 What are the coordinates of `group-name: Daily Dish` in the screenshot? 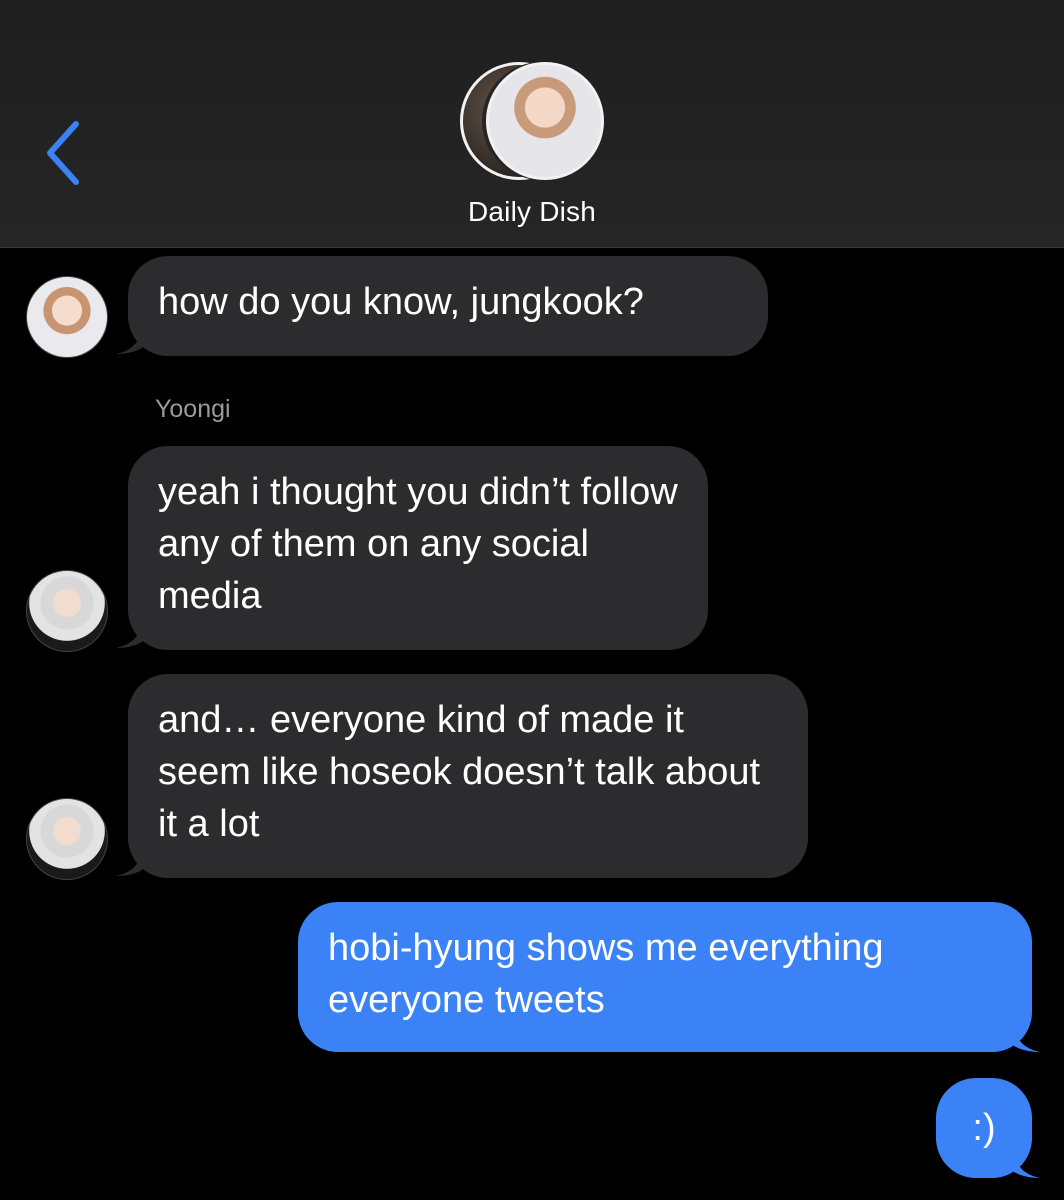 It's located at (532, 212).